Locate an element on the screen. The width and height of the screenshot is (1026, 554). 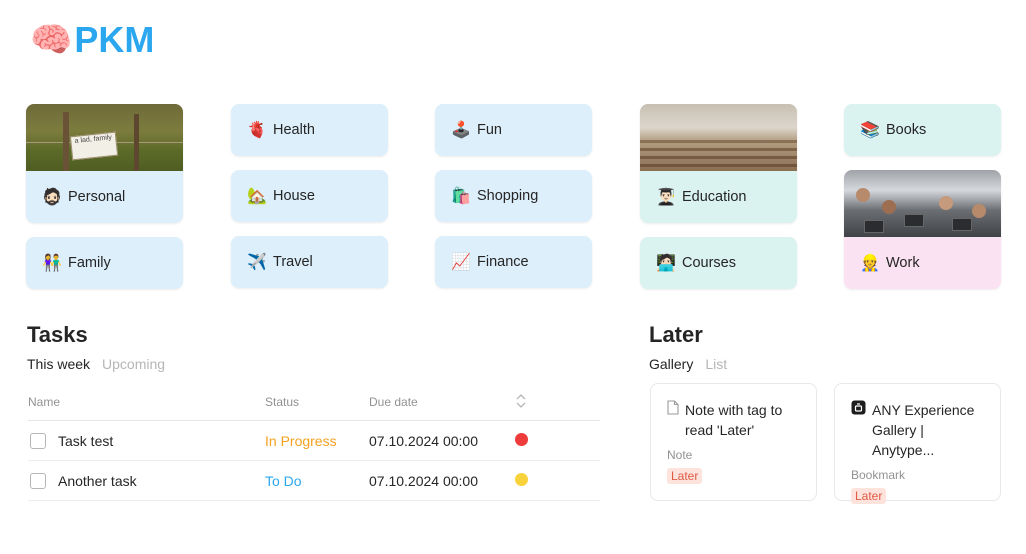
category-label: Books is located at coordinates (906, 130).